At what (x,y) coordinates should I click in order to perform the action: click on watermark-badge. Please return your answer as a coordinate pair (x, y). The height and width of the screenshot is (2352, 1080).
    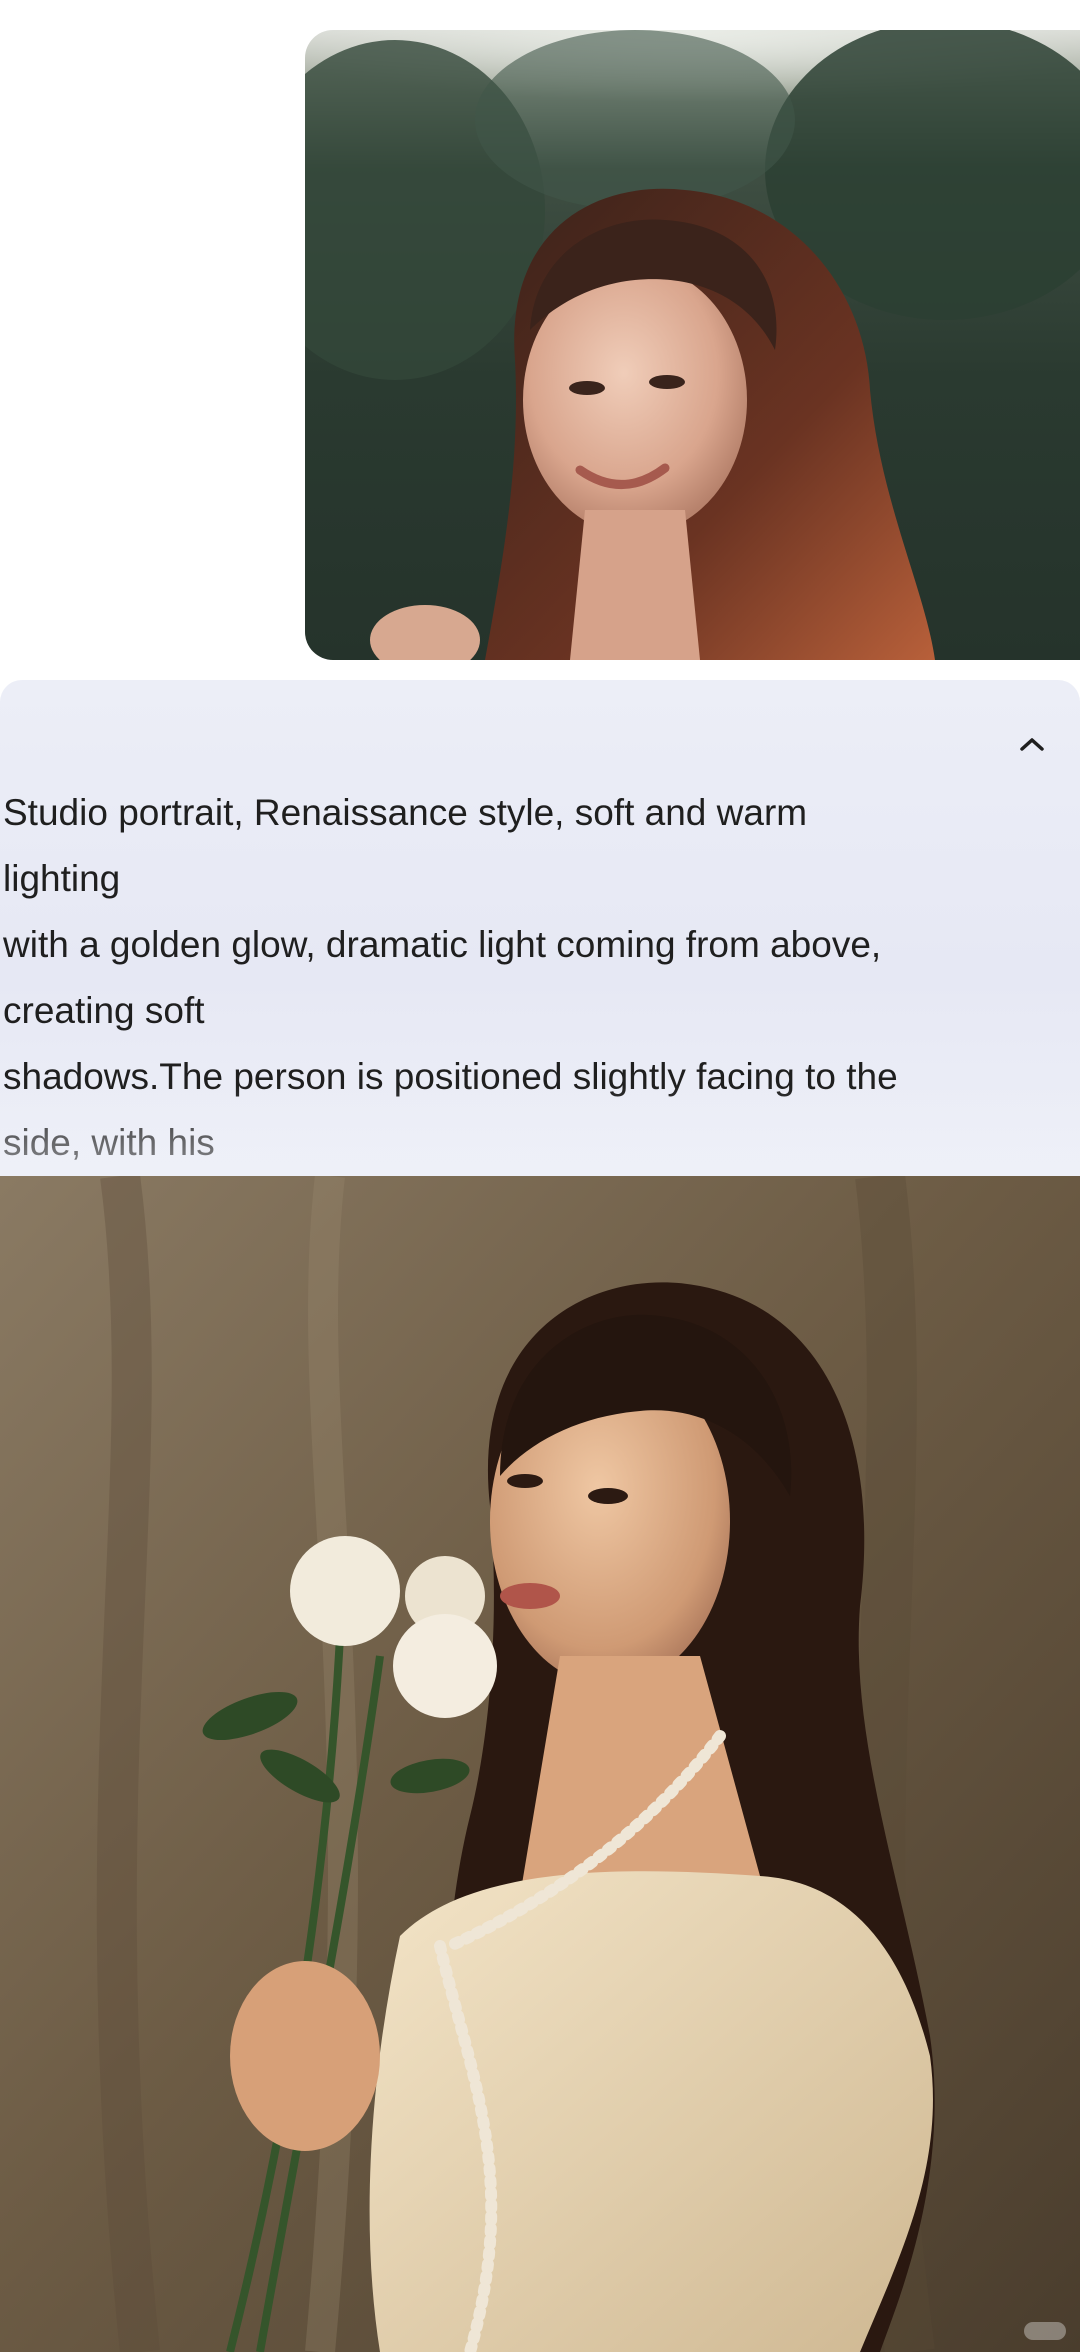
    Looking at the image, I should click on (1045, 2331).